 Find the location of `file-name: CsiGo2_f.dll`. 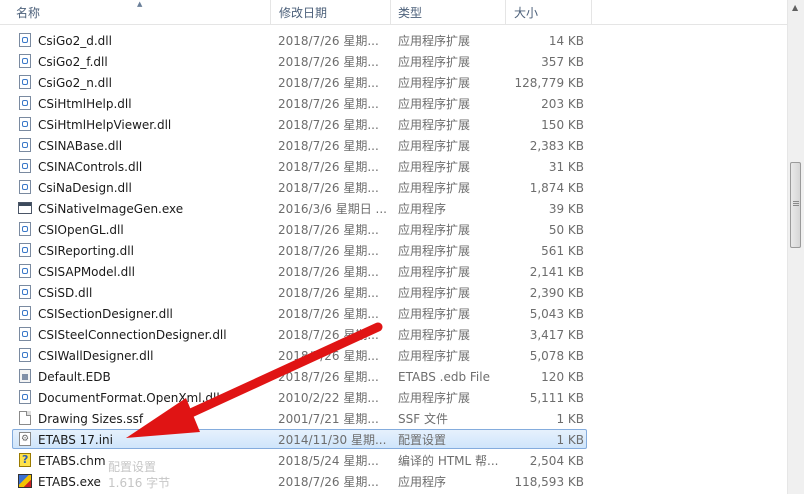

file-name: CsiGo2_f.dll is located at coordinates (73, 62).